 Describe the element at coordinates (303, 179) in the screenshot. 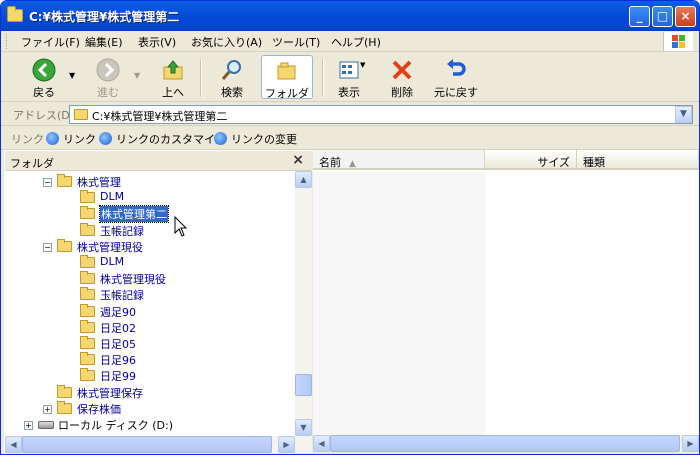

I see `scroll-up-button: ▲` at that location.